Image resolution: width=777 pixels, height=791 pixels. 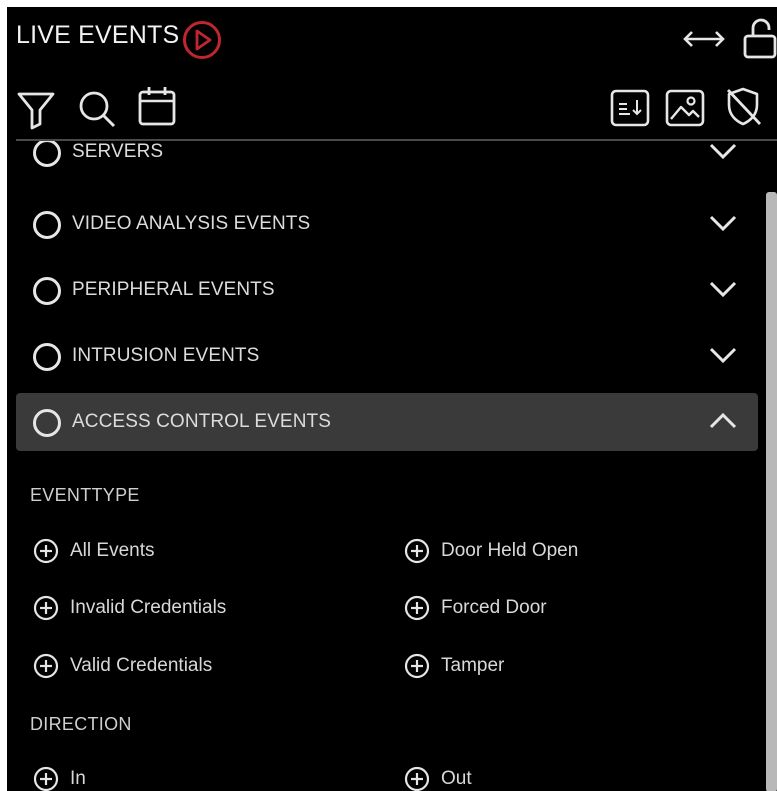 I want to click on unlock-icon, so click(x=759, y=38).